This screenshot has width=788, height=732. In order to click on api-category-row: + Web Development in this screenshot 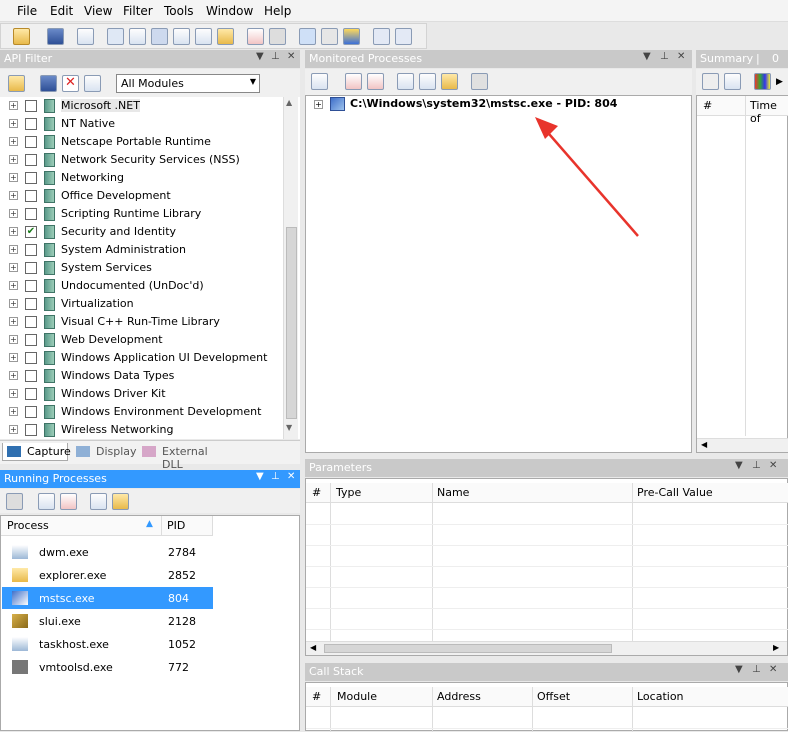, I will do `click(141, 340)`.